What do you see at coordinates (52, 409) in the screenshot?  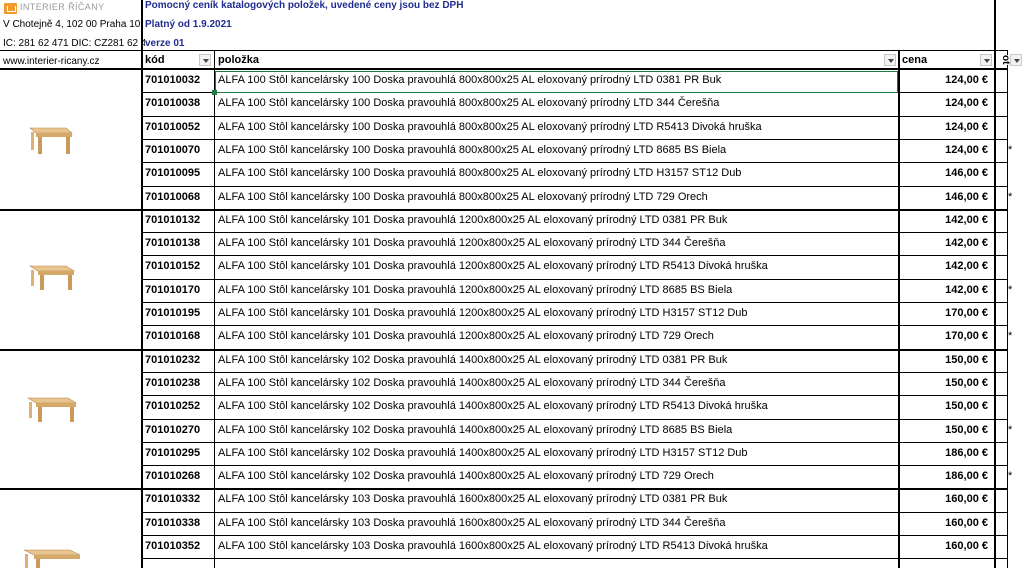 I see `desk-102-image` at bounding box center [52, 409].